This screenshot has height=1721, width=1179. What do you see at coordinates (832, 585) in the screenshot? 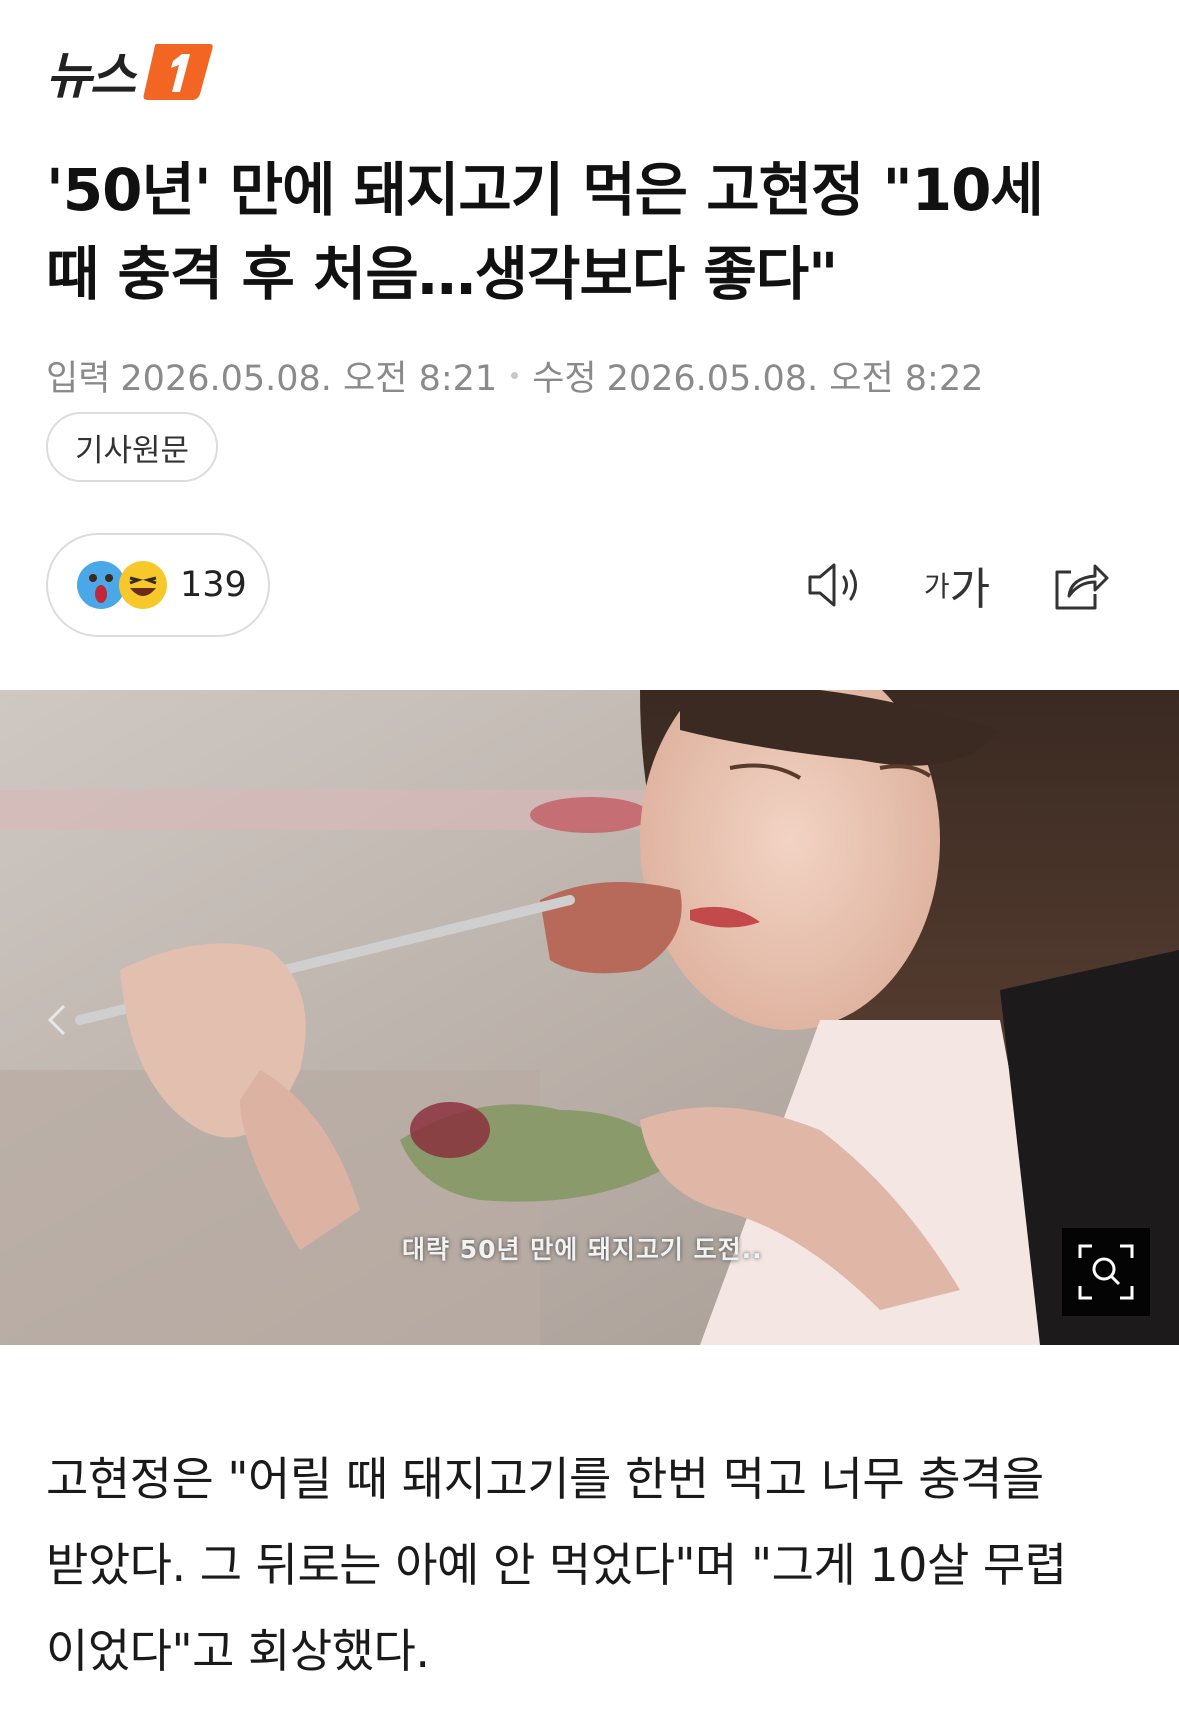
I see `speaker-icon` at bounding box center [832, 585].